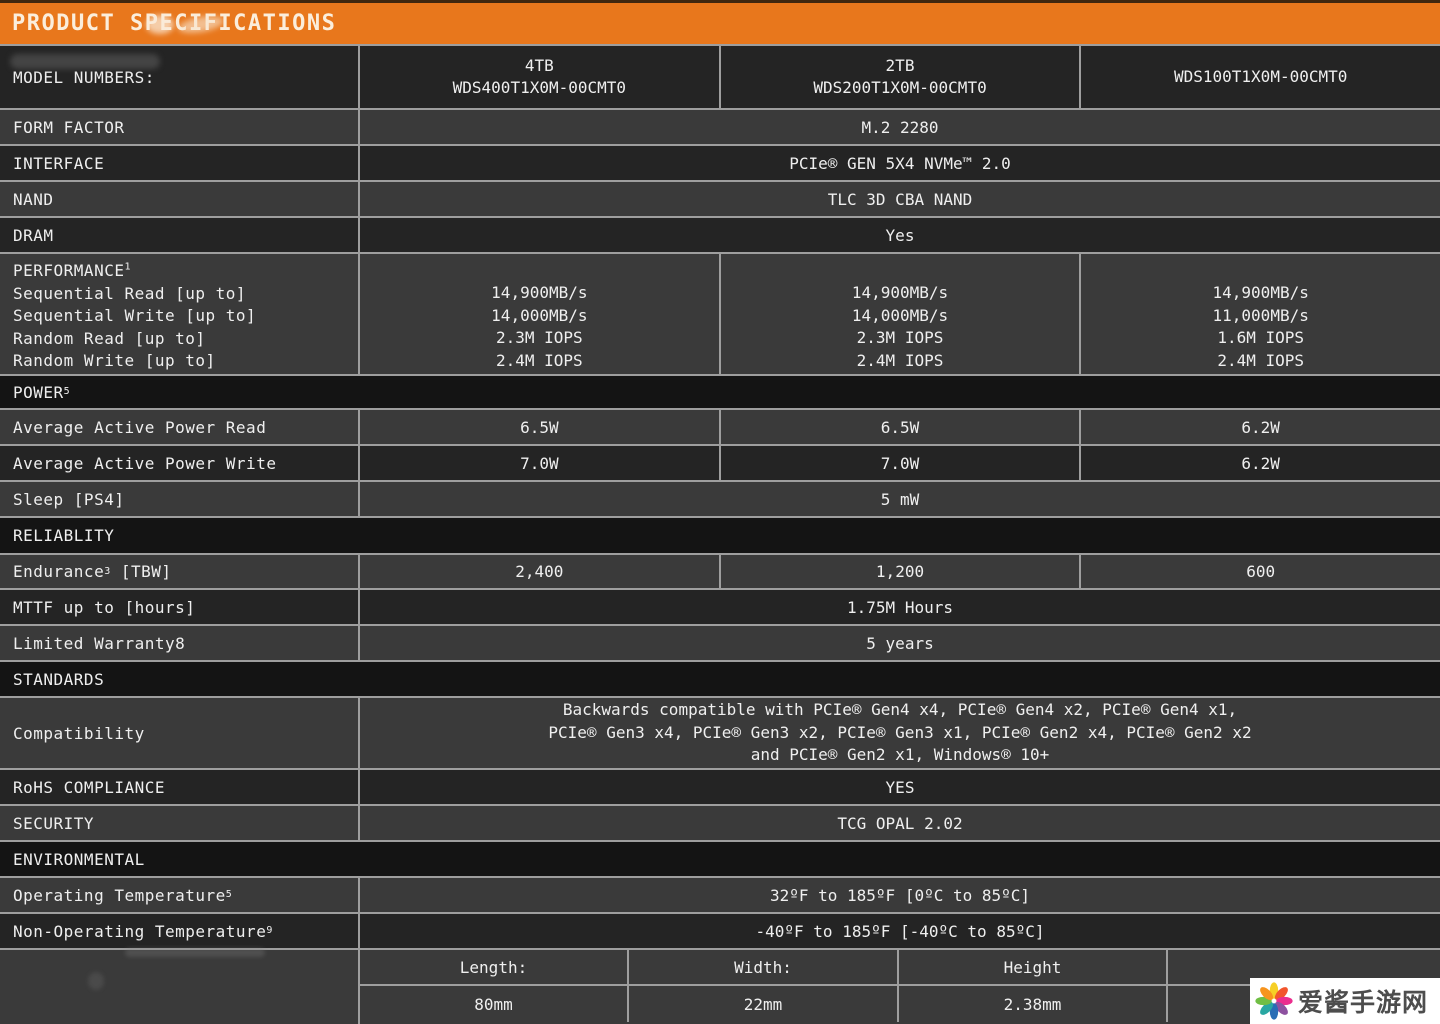 The image size is (1440, 1024). What do you see at coordinates (720, 680) in the screenshot?
I see `section-header-standards: STANDARDS` at bounding box center [720, 680].